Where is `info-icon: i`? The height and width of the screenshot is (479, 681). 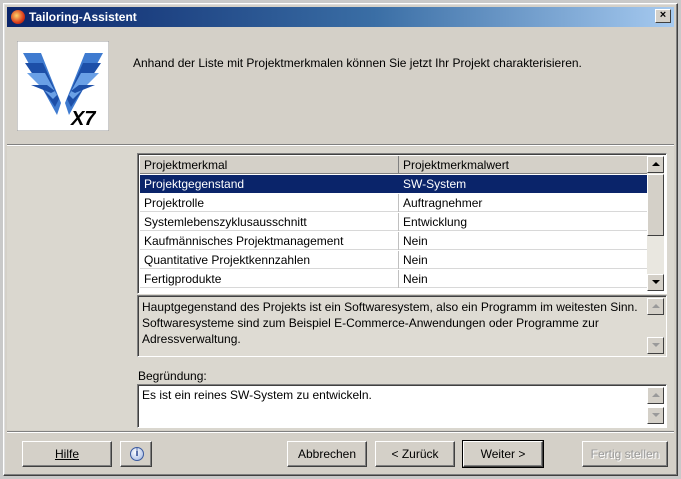 info-icon: i is located at coordinates (137, 454).